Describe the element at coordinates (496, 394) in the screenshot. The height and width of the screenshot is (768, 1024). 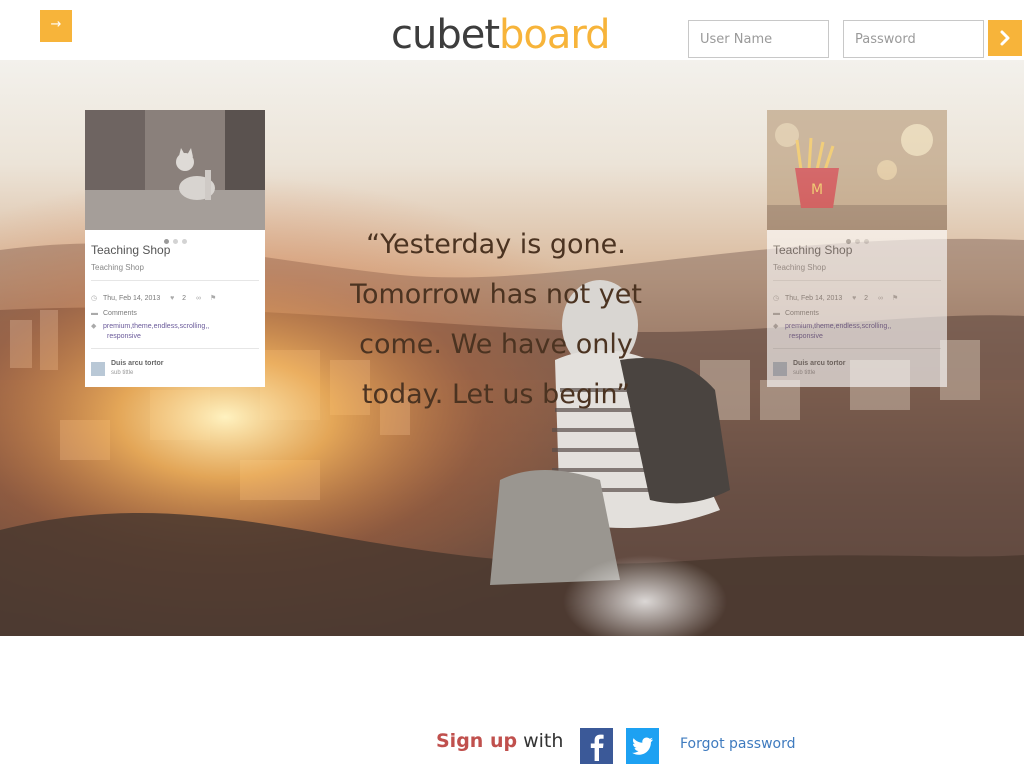
I see `quote-line: today. Let us begin”` at that location.